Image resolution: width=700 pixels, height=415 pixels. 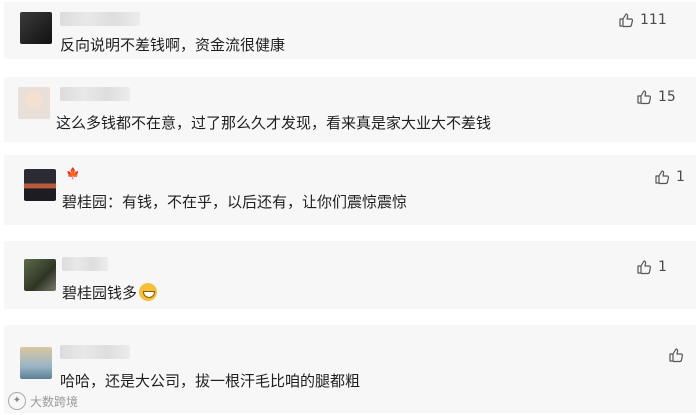 I want to click on comment-text: 碧桂园钱多, so click(x=110, y=293).